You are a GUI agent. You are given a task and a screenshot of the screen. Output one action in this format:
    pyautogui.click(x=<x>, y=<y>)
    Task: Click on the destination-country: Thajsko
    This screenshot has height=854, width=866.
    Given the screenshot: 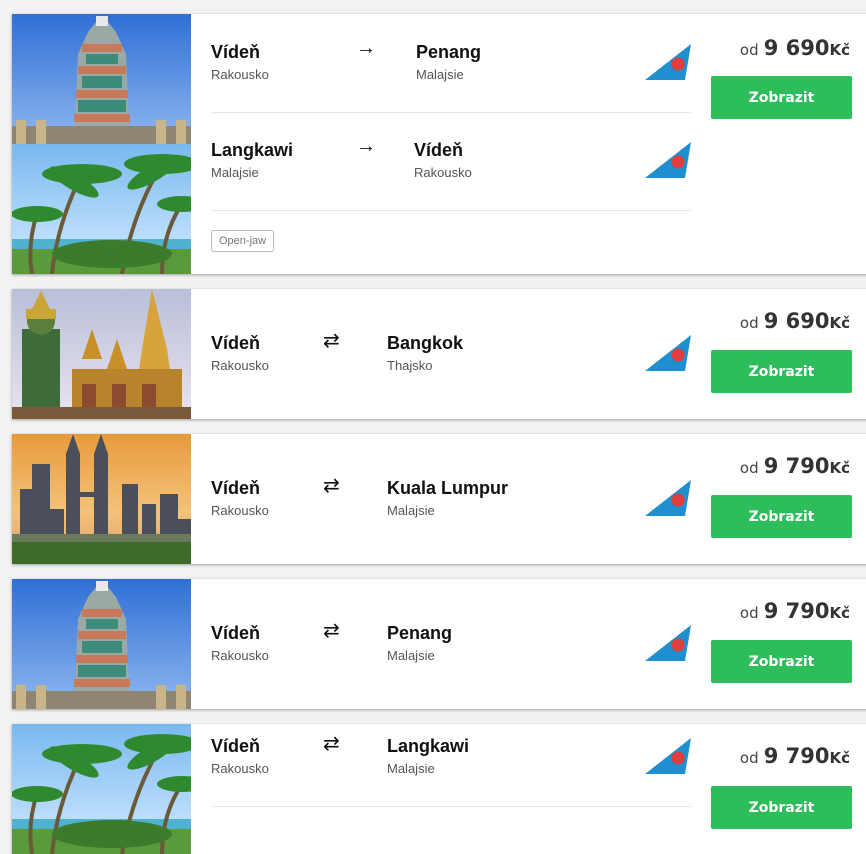 What is the action you would take?
    pyautogui.click(x=410, y=365)
    